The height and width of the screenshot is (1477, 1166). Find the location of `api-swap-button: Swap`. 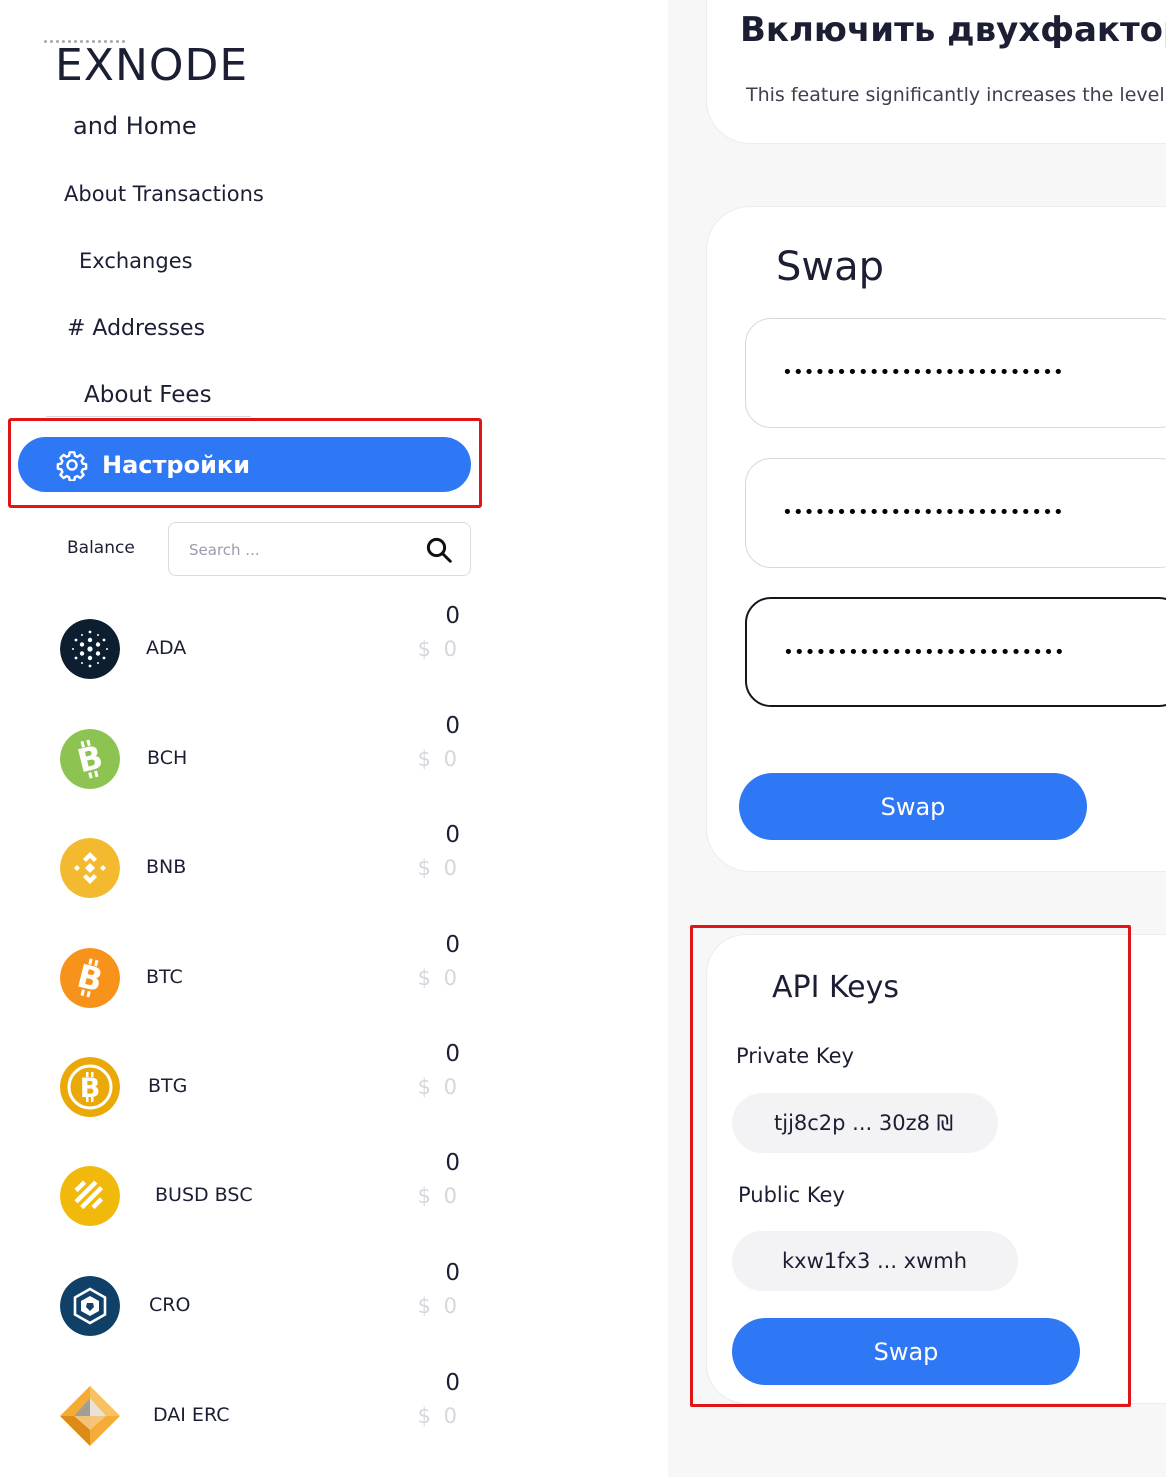

api-swap-button: Swap is located at coordinates (906, 1351).